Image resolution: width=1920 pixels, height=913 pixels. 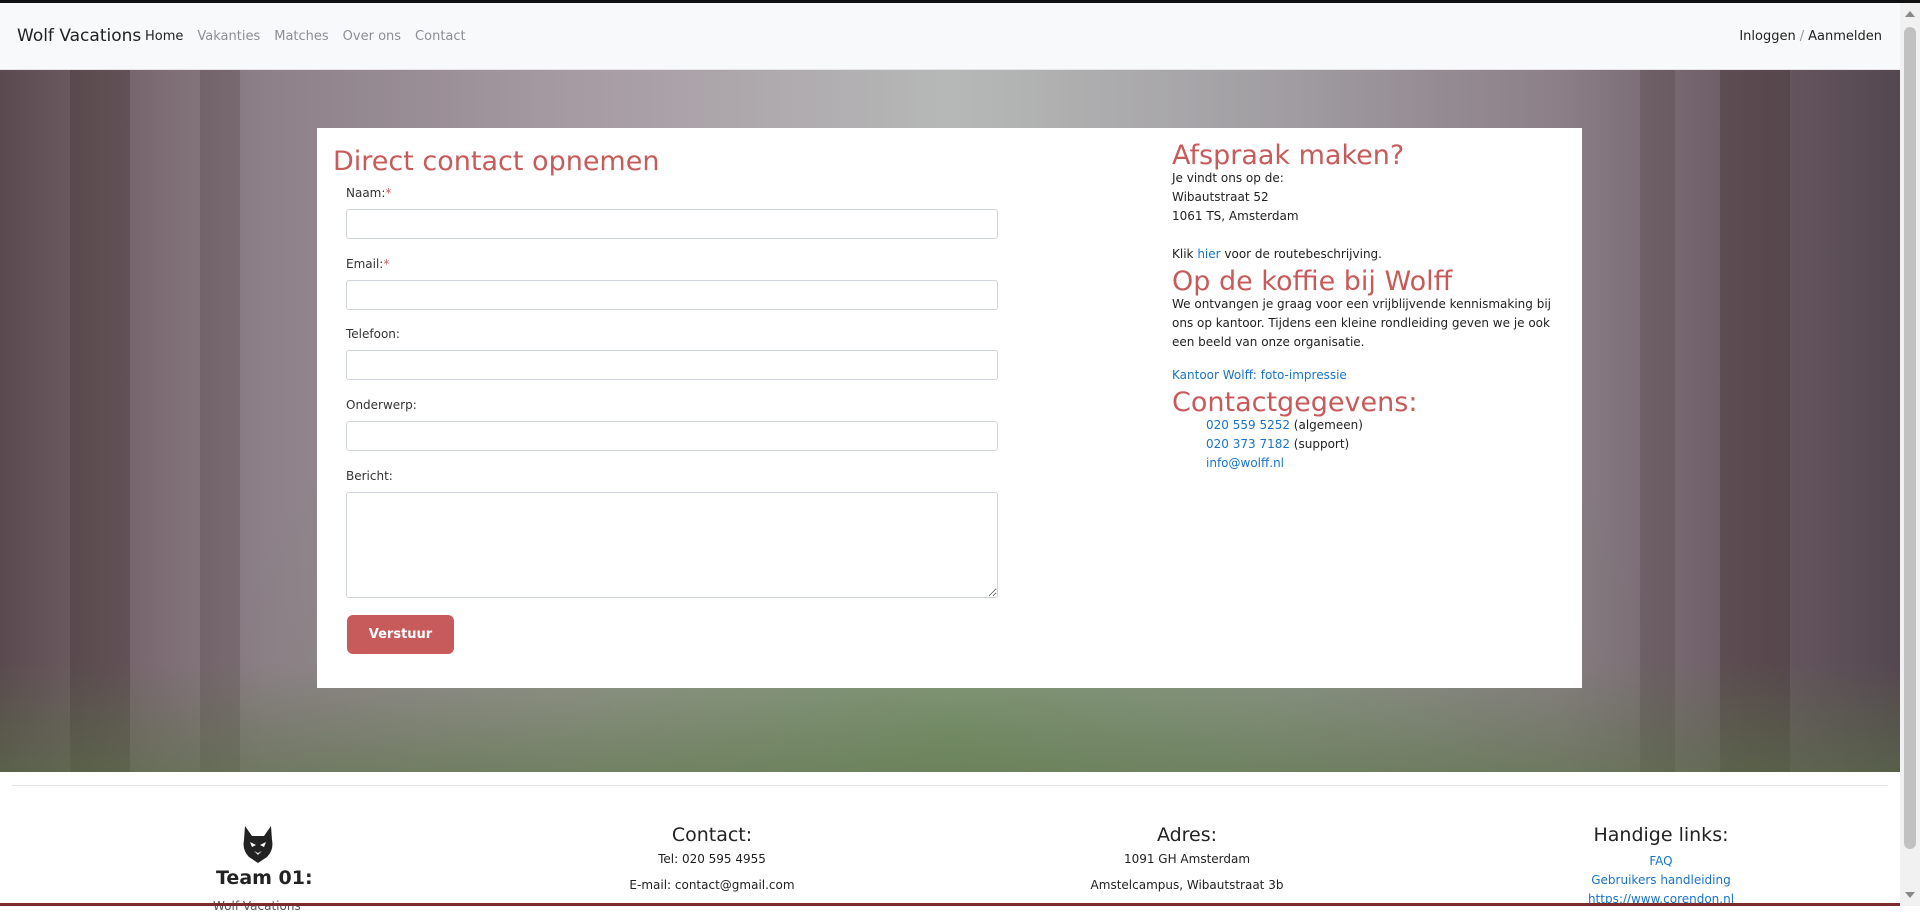 I want to click on footer-divider, so click(x=950, y=785).